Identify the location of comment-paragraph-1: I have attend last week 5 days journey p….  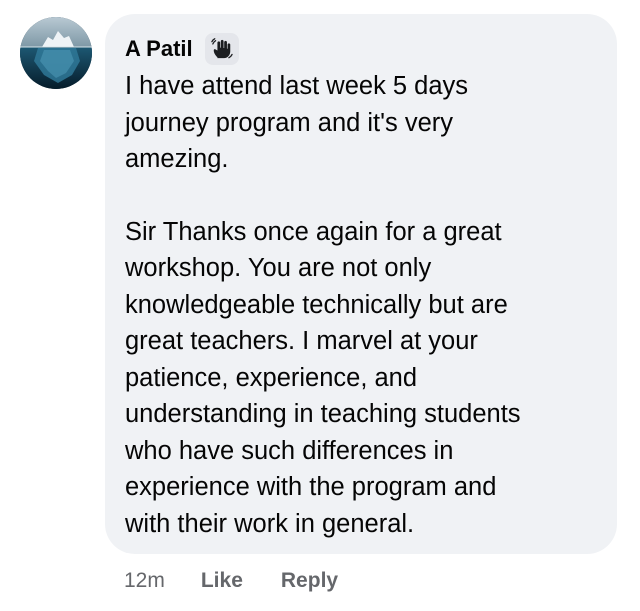
(297, 122).